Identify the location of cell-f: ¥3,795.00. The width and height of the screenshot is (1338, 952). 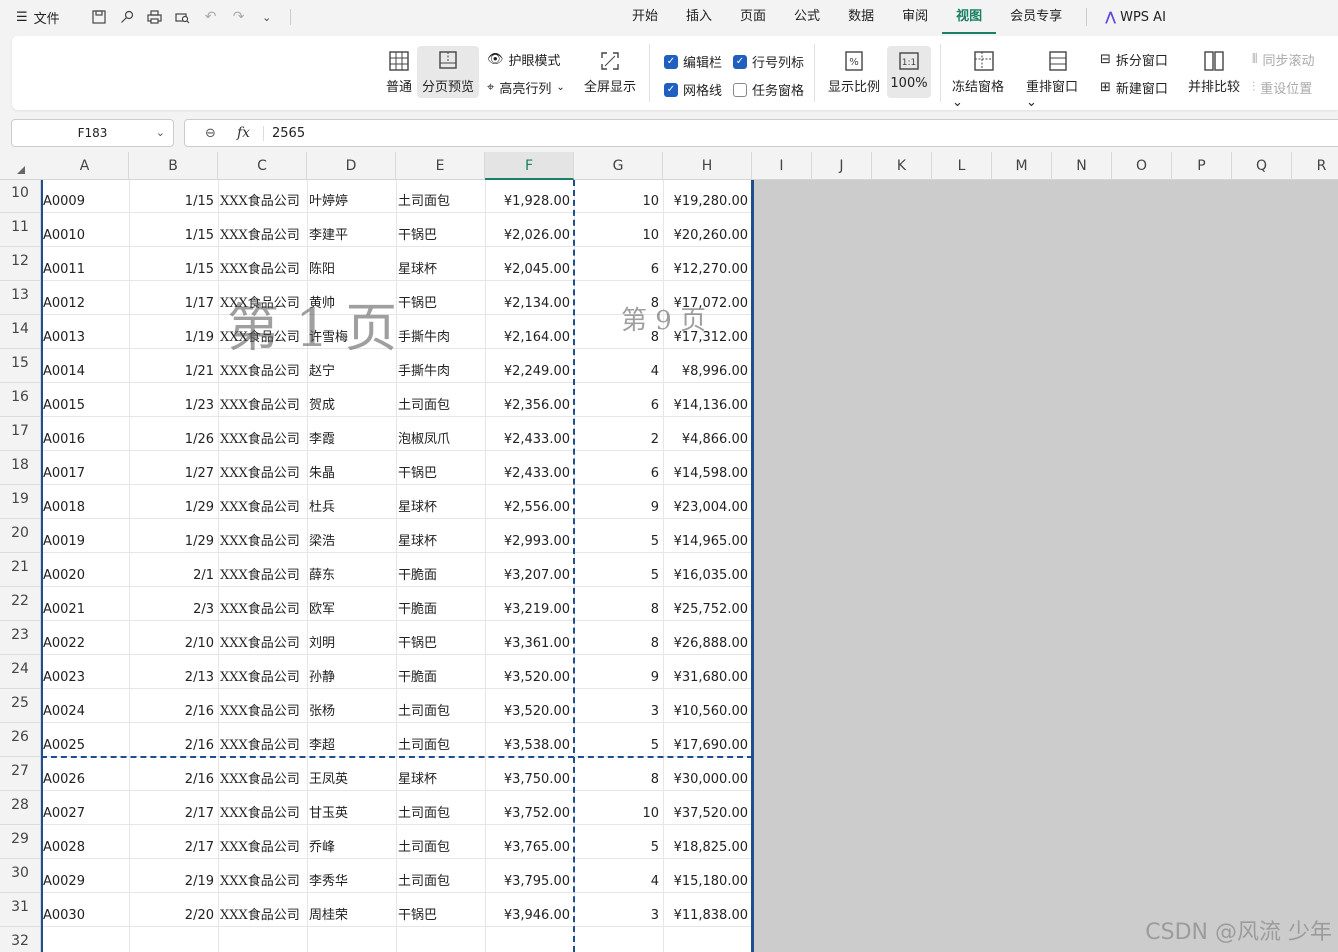
(528, 881).